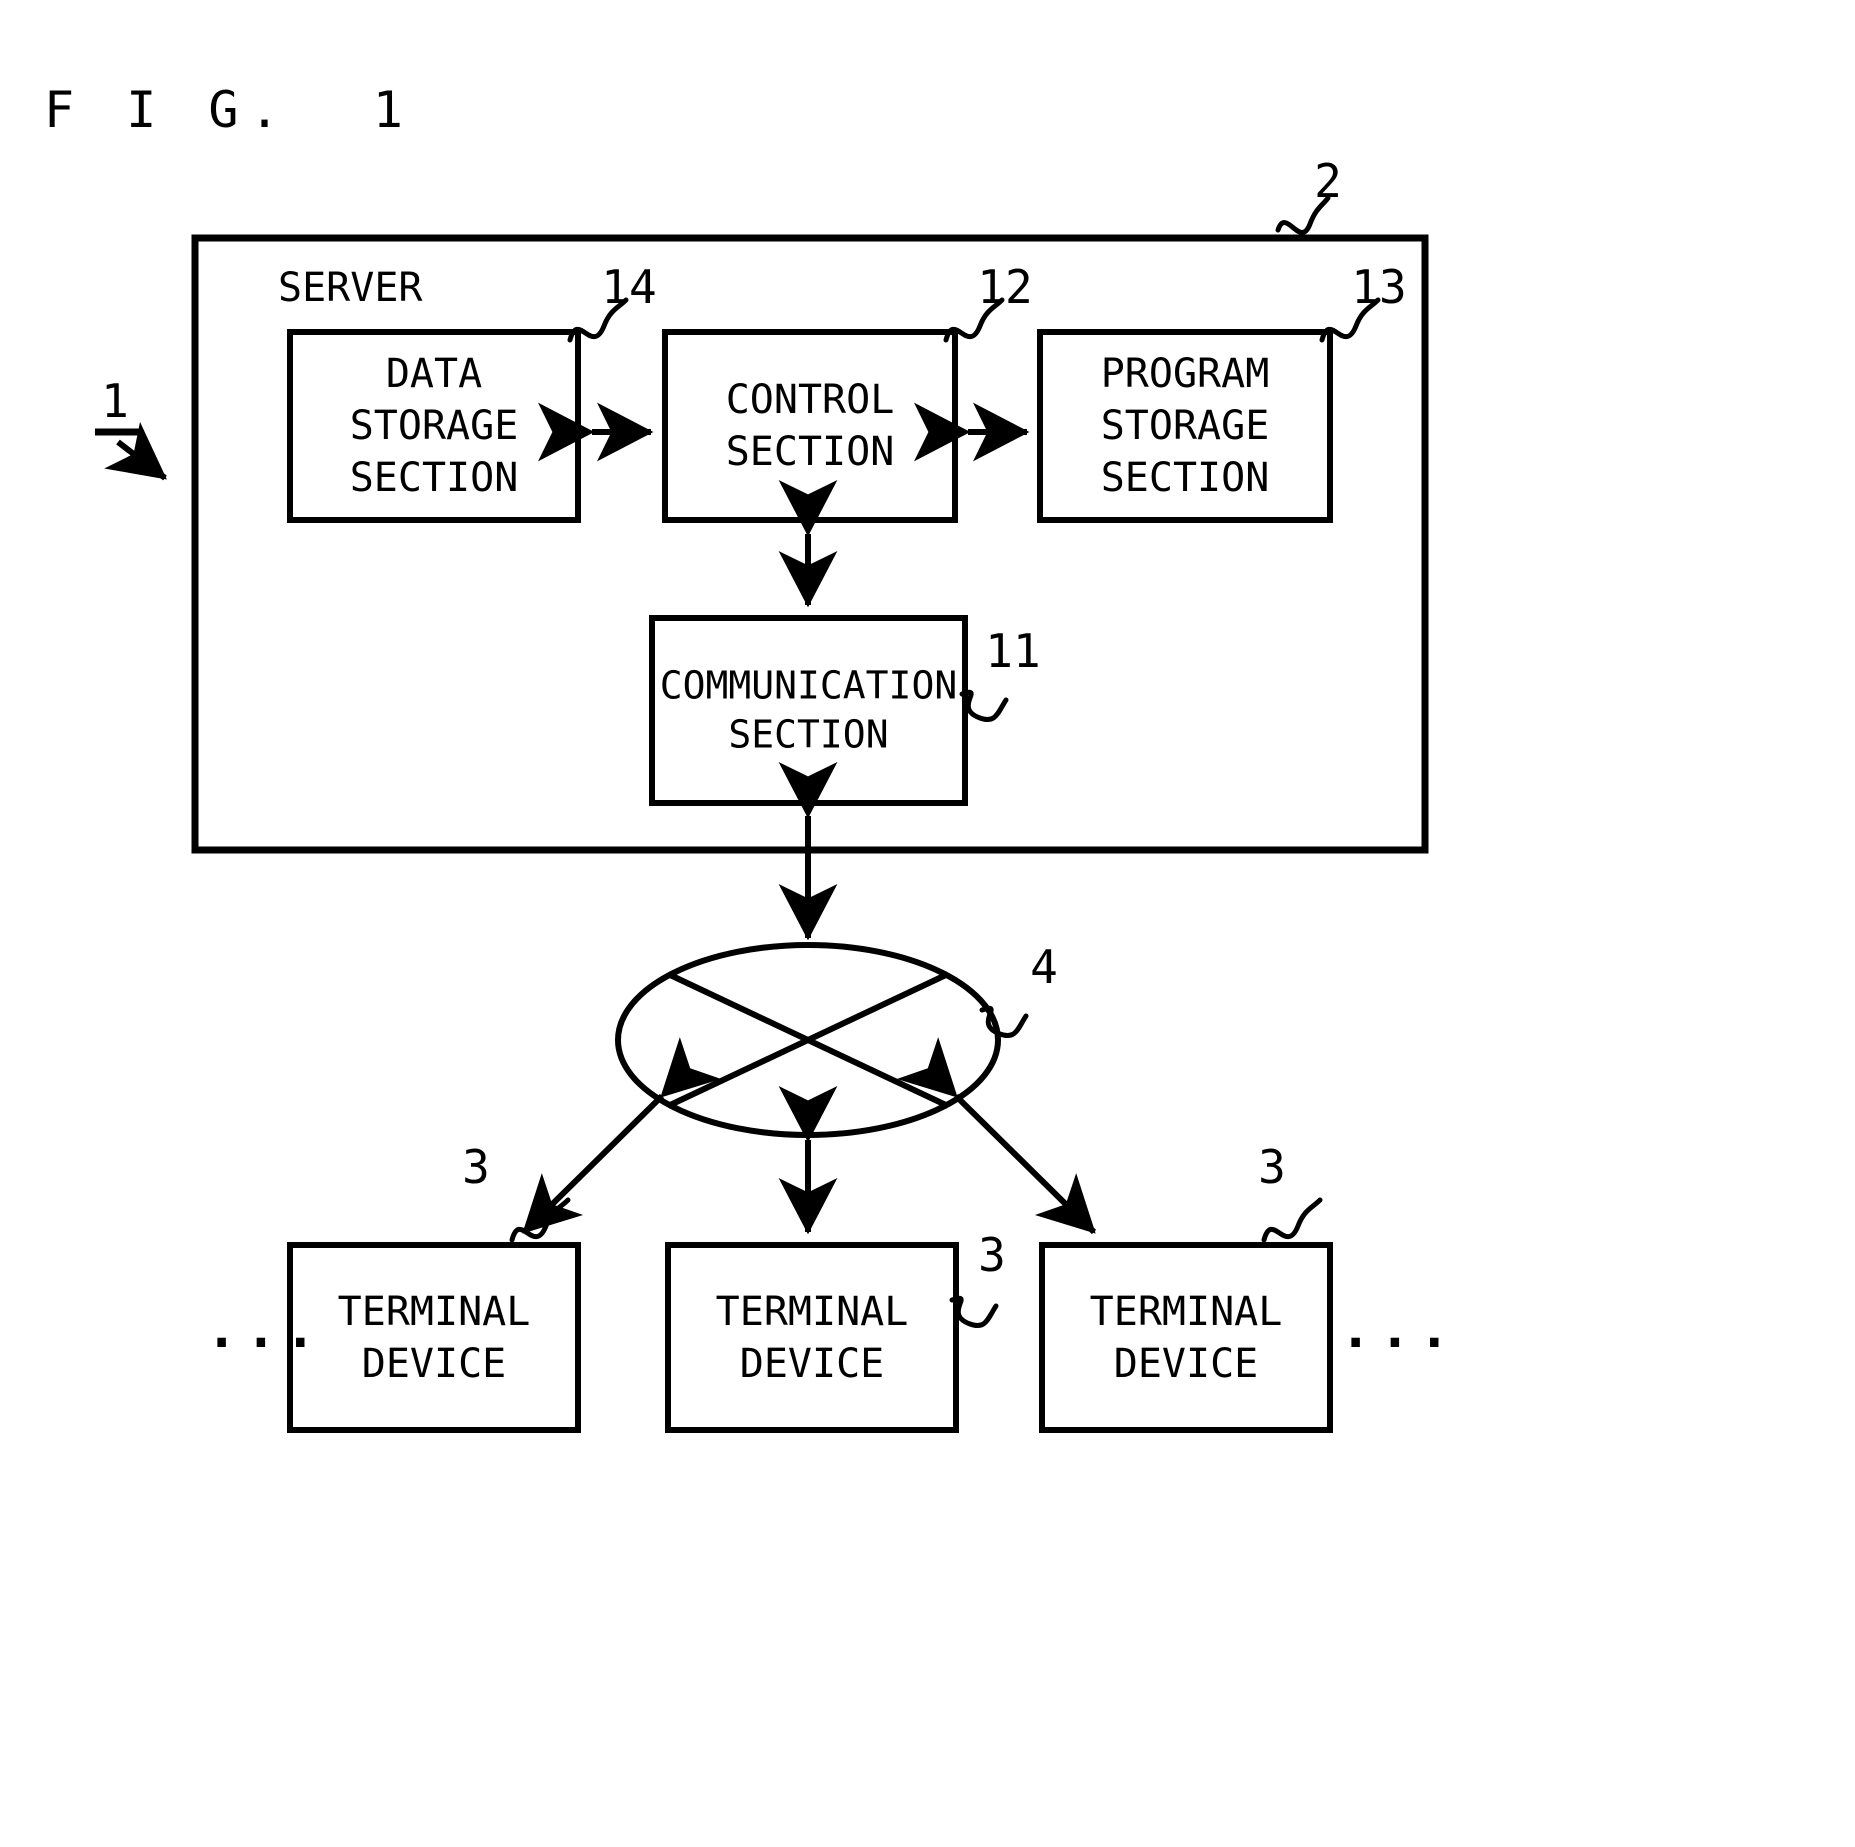  I want to click on arrow-network-to-terminal-right, so click(996, 1136).